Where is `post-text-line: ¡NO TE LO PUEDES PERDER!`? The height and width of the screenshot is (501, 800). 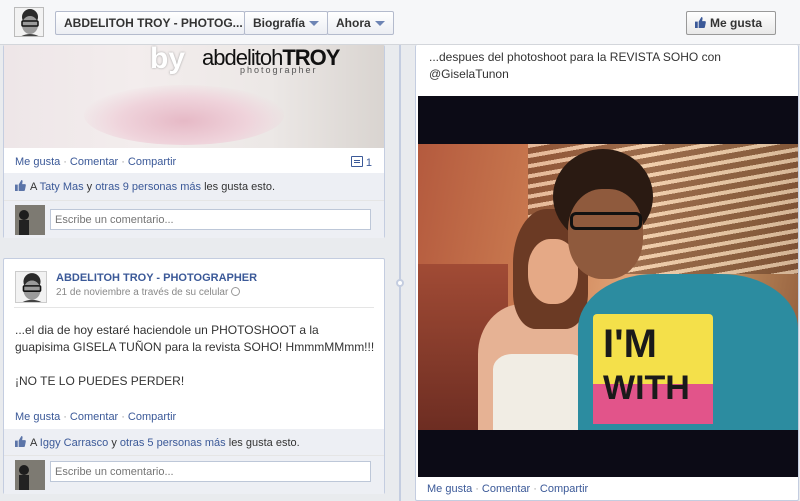
post-text-line: ¡NO TE LO PUEDES PERDER! is located at coordinates (100, 381).